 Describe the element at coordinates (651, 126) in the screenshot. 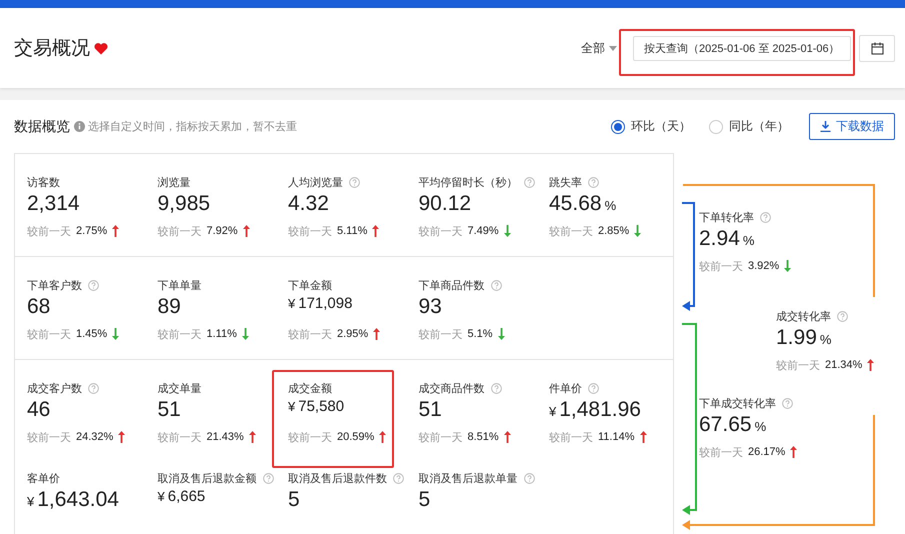

I see `compare-mode-radio: 环比（天）` at that location.